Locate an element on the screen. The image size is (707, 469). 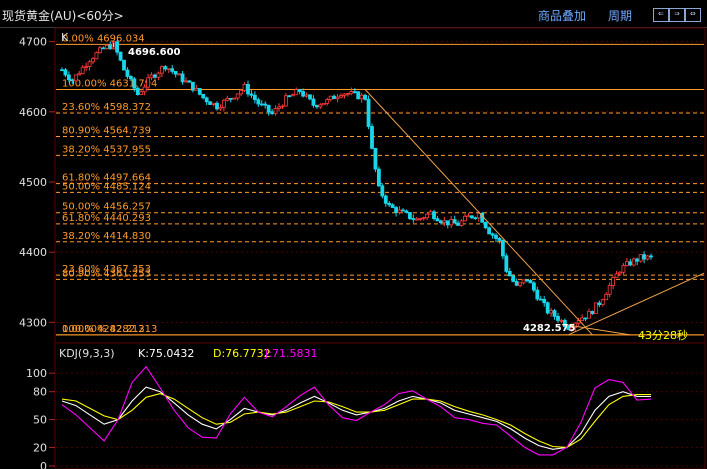
fib-level-label: 0.00% 4696.034 is located at coordinates (103, 38).